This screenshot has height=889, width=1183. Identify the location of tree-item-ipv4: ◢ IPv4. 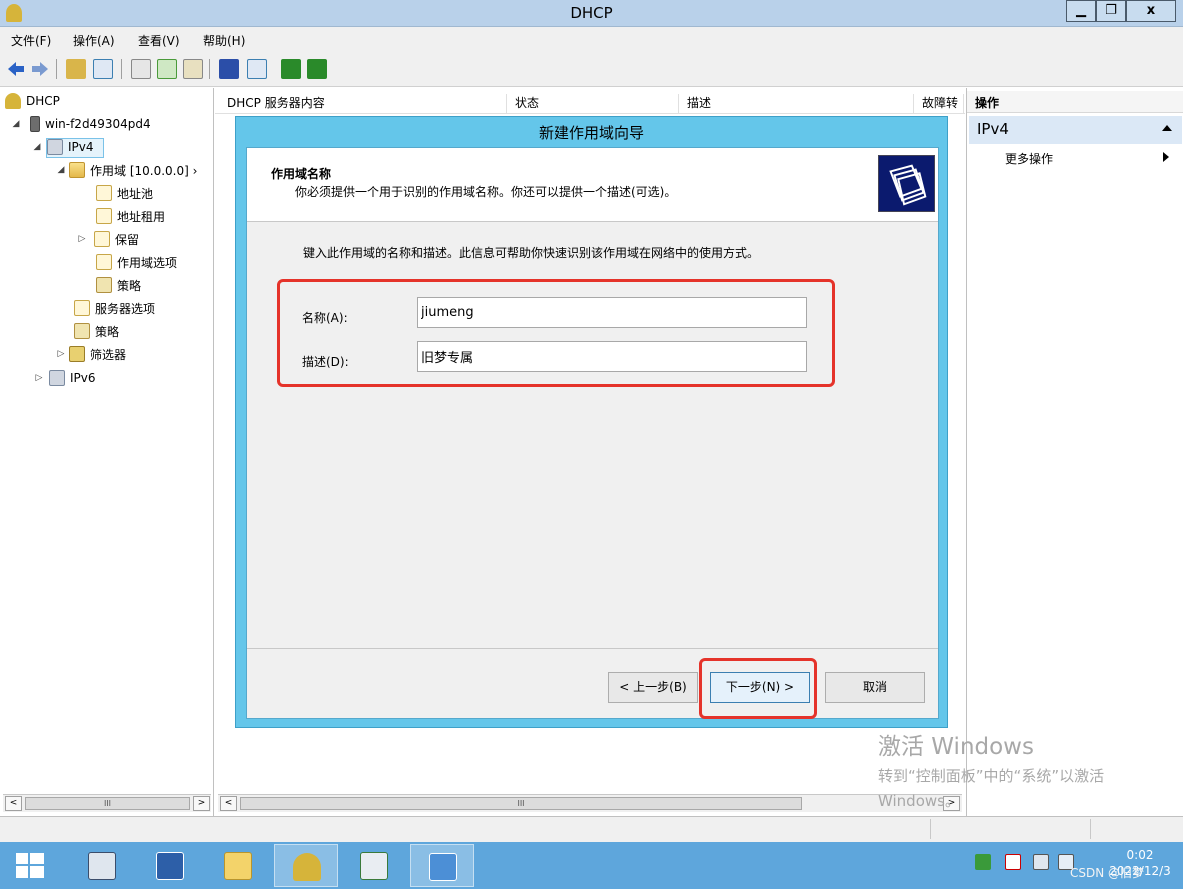
(62, 147).